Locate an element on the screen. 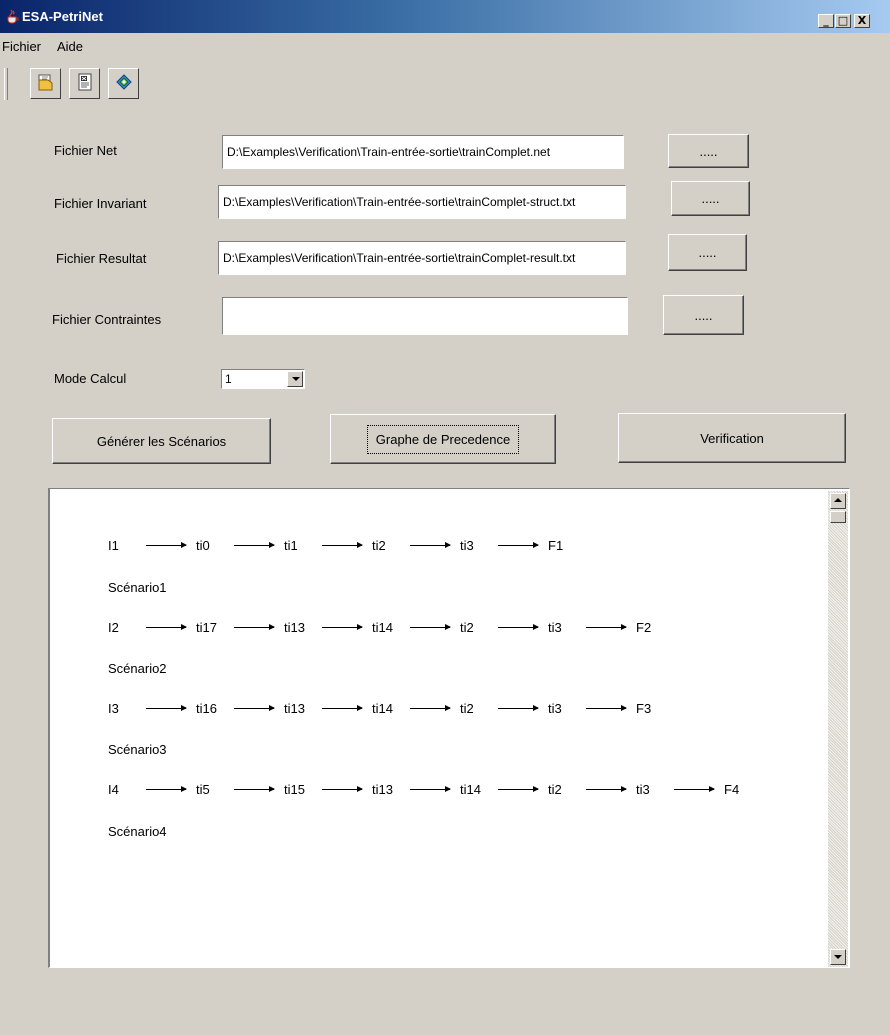  vertical-scrollbar is located at coordinates (838, 729).